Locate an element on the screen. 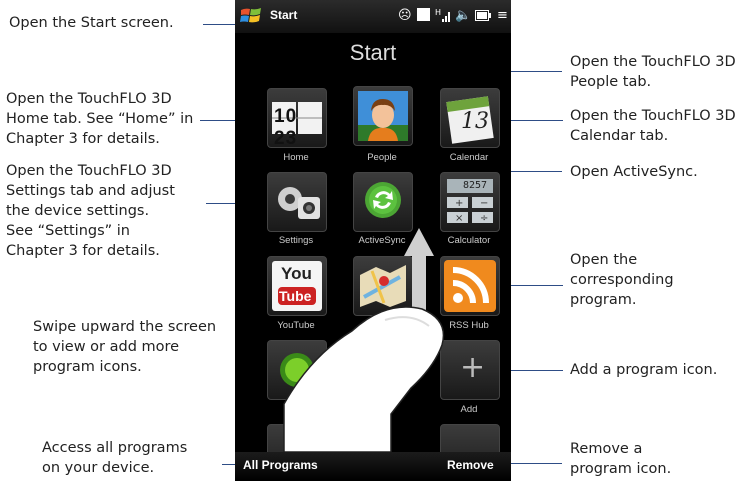  remove-button: Remove is located at coordinates (470, 465).